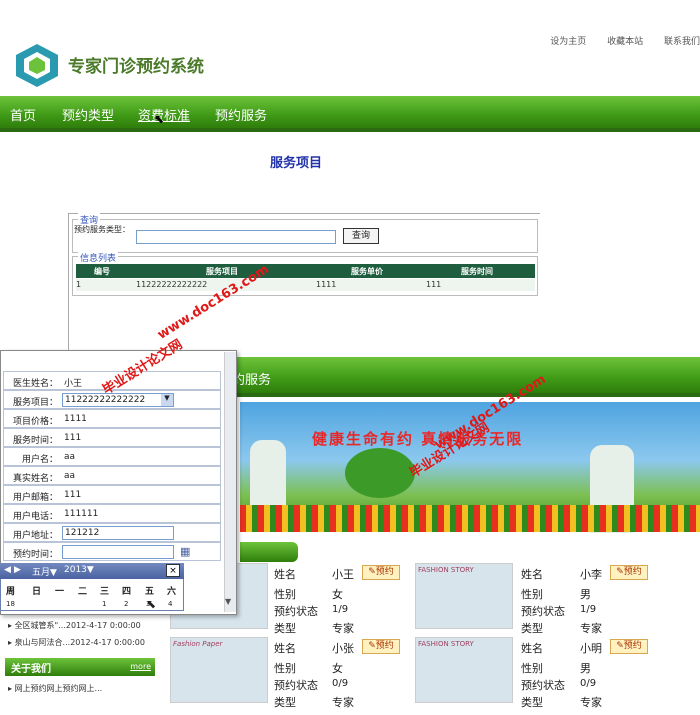  What do you see at coordinates (31, 669) in the screenshot?
I see `about-title: 关于我们` at bounding box center [31, 669].